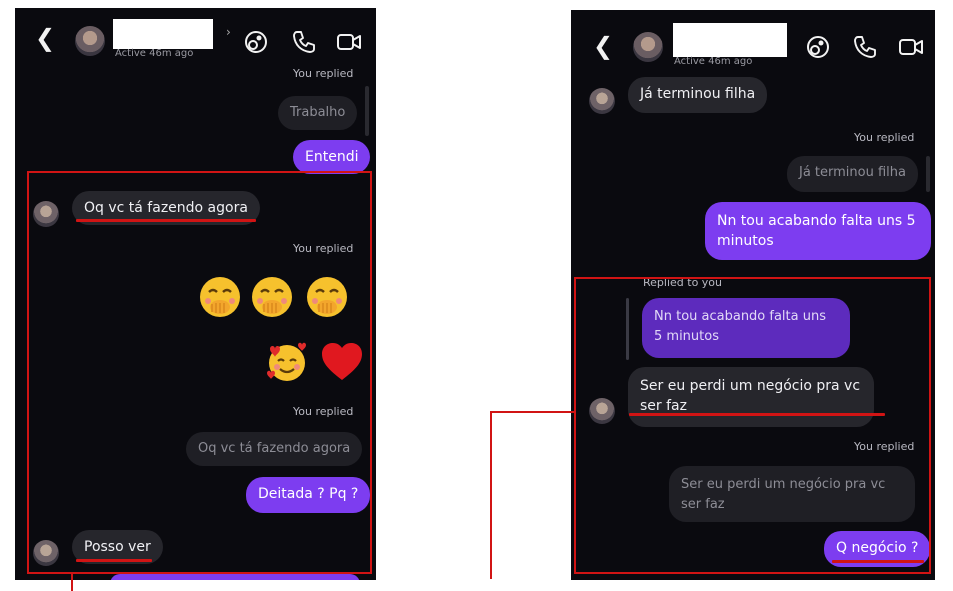 Image resolution: width=953 pixels, height=591 pixels. Describe the element at coordinates (332, 157) in the screenshot. I see `outgoing-message: Entendi` at that location.